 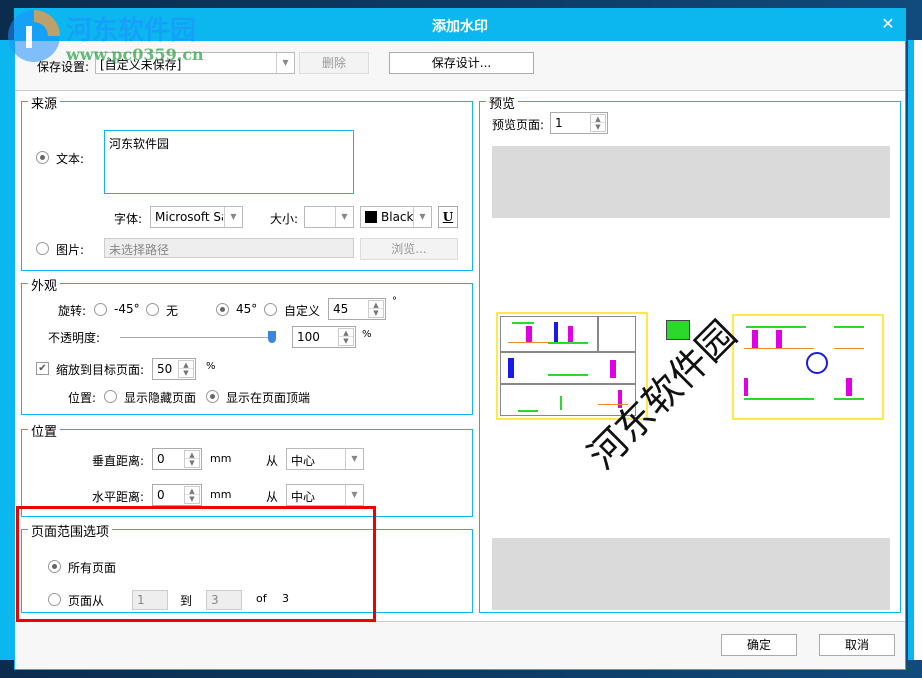 What do you see at coordinates (502, 102) in the screenshot?
I see `preview-legend: 预览` at bounding box center [502, 102].